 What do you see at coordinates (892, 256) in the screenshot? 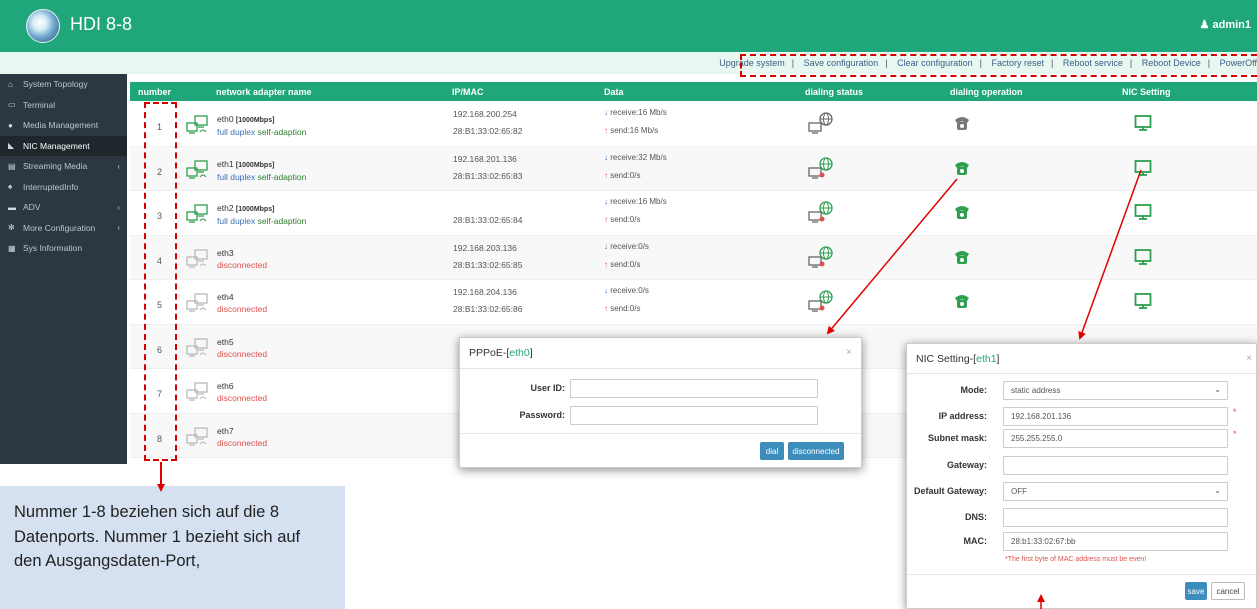
I see `arrow-to-pppoe` at bounding box center [892, 256].